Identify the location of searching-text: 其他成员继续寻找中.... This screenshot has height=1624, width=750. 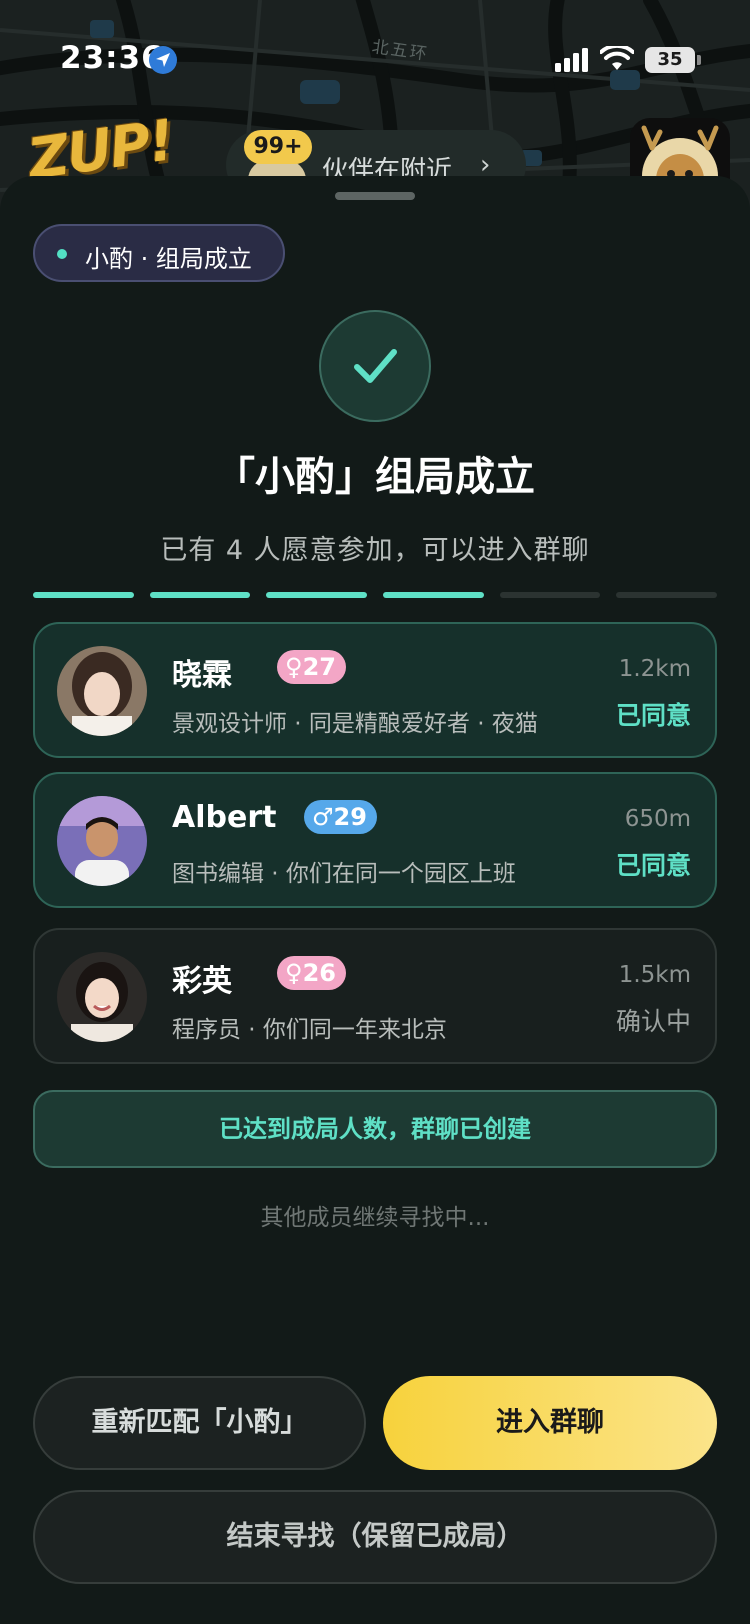
(375, 1218).